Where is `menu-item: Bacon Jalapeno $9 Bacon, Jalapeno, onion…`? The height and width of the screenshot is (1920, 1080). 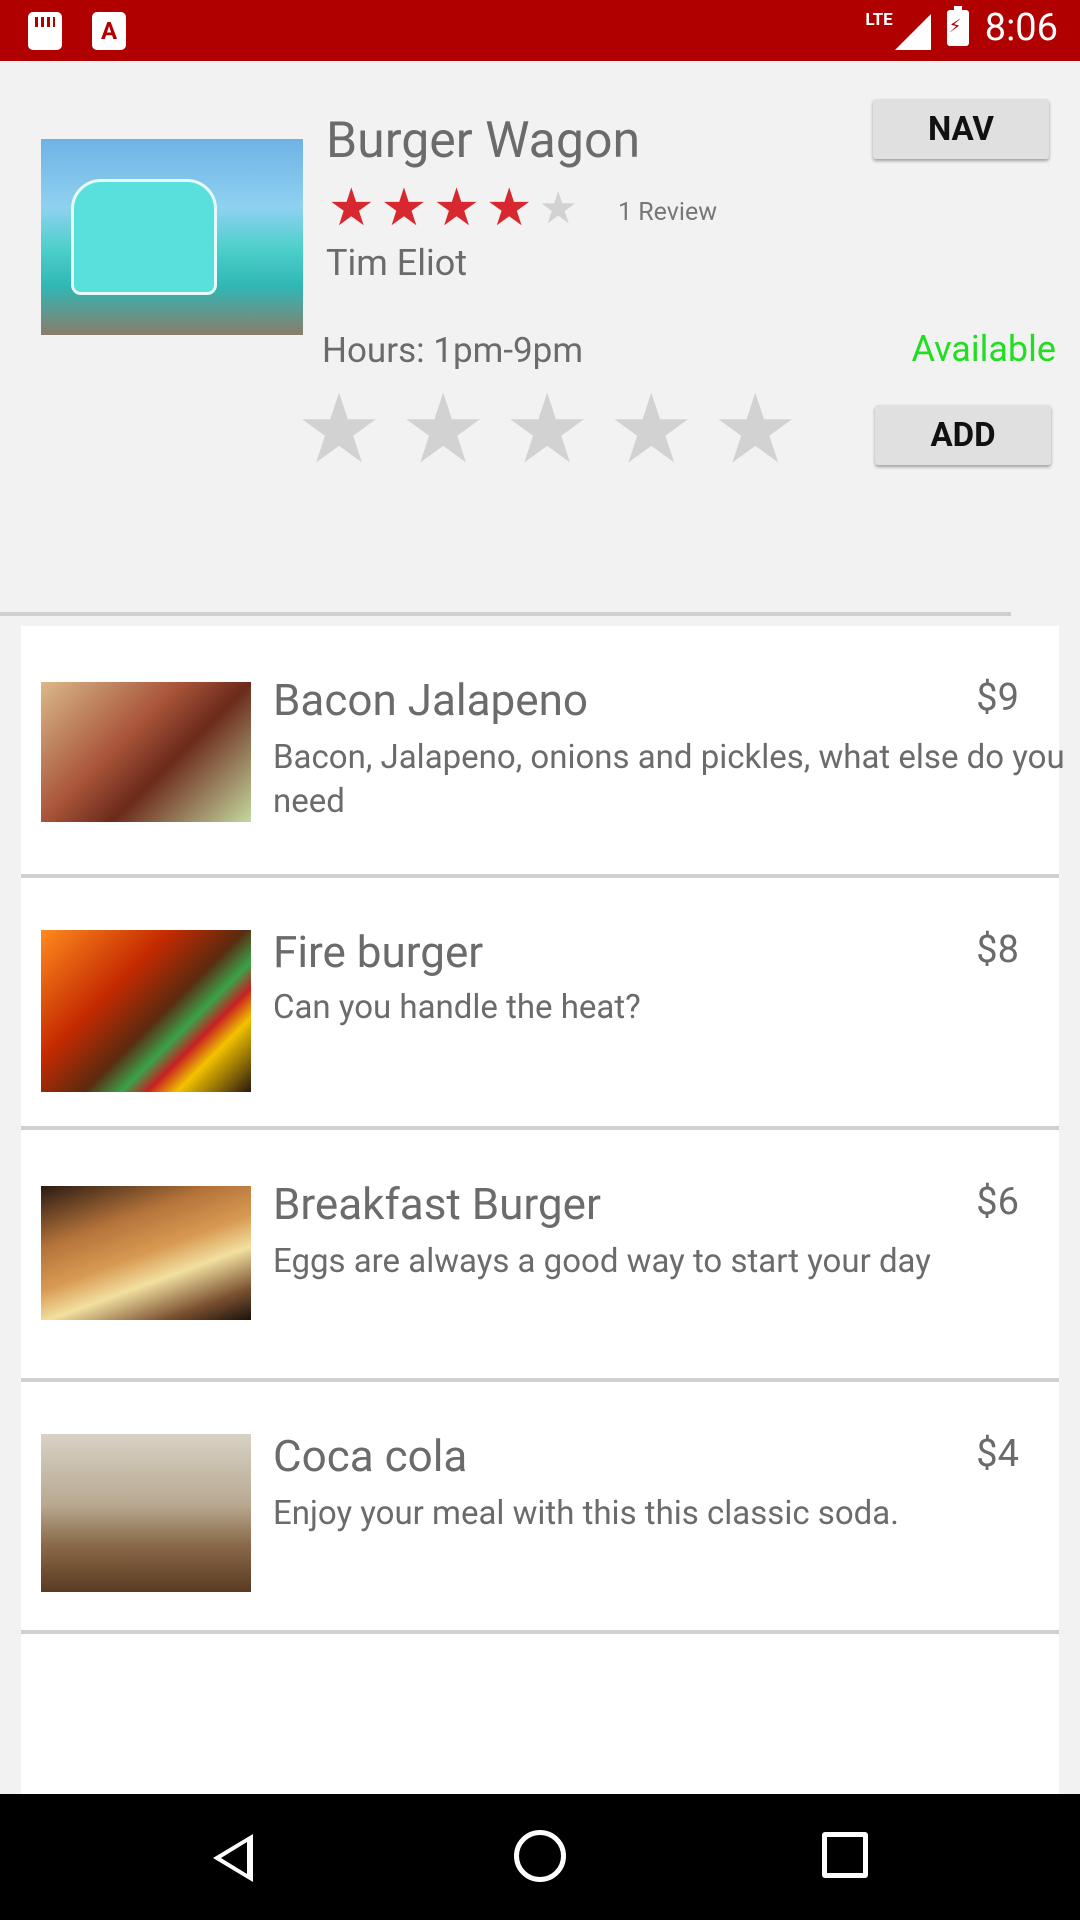 menu-item: Bacon Jalapeno $9 Bacon, Jalapeno, onion… is located at coordinates (543, 752).